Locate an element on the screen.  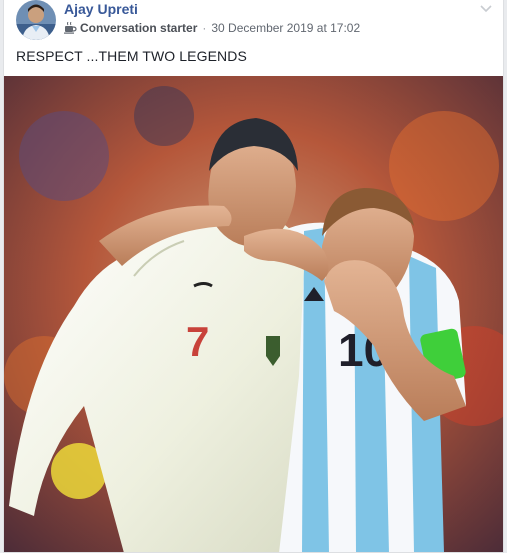
author-avatar is located at coordinates (36, 20).